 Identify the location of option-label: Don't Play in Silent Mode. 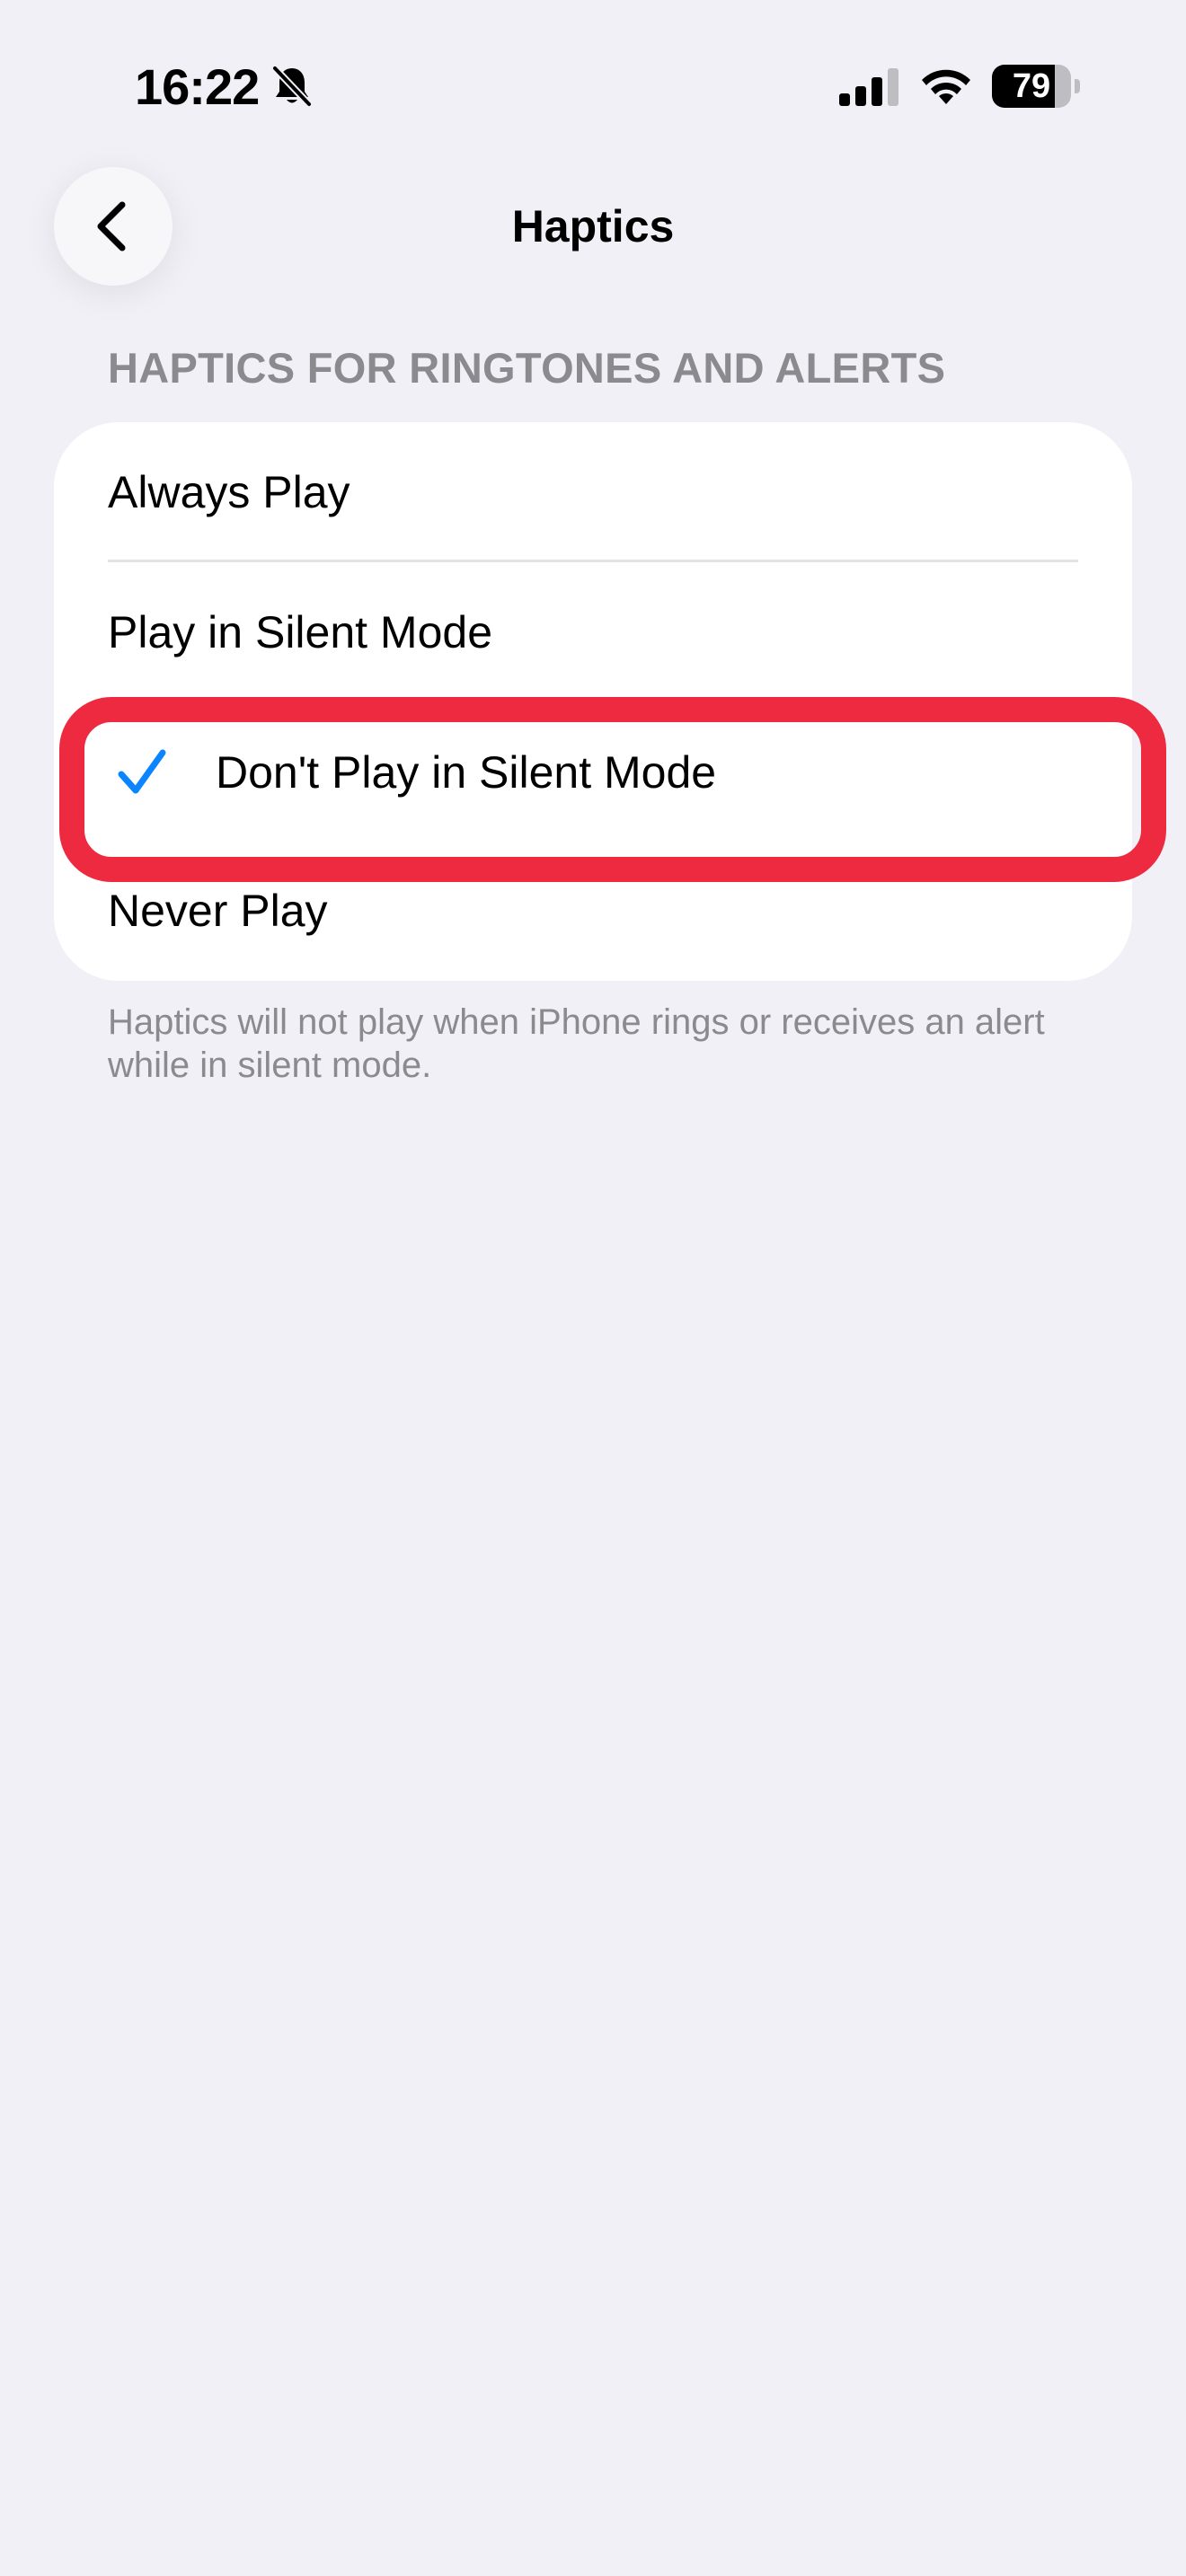
(466, 772).